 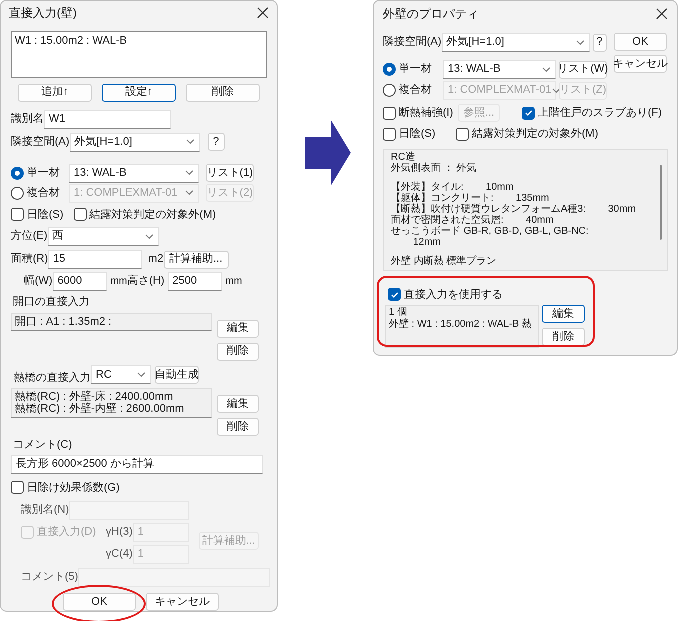 What do you see at coordinates (174, 577) in the screenshot?
I see `input-field` at bounding box center [174, 577].